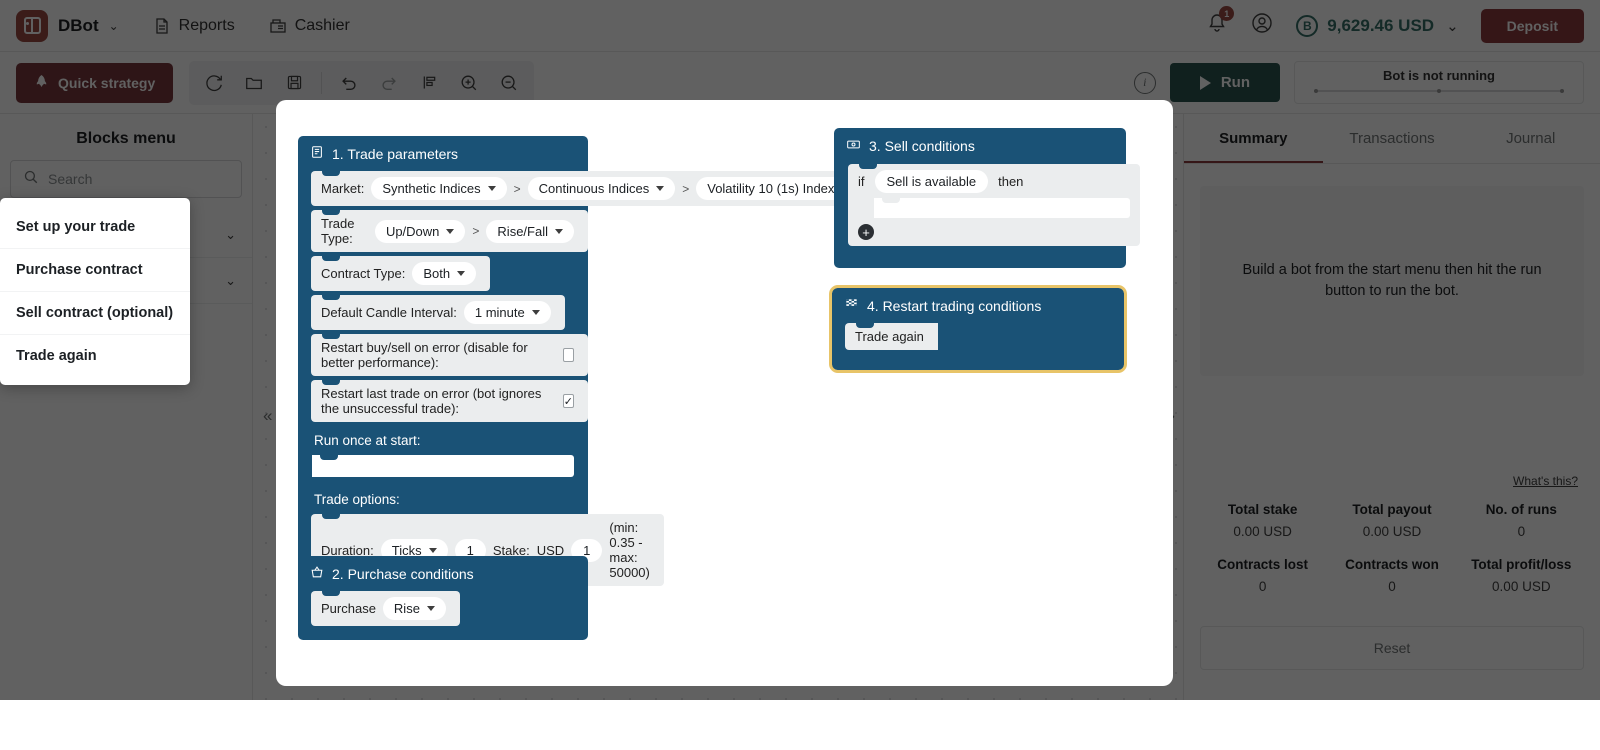 This screenshot has height=750, width=1600. What do you see at coordinates (349, 83) in the screenshot?
I see `undo-icon` at bounding box center [349, 83].